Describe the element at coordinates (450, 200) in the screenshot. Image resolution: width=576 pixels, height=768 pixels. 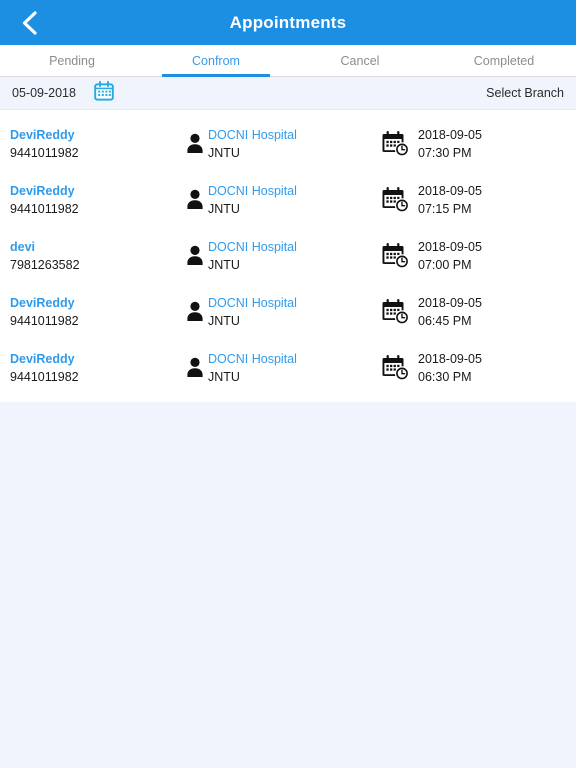
I see `datetime-text: 2018-09-05 07:15 PM` at that location.